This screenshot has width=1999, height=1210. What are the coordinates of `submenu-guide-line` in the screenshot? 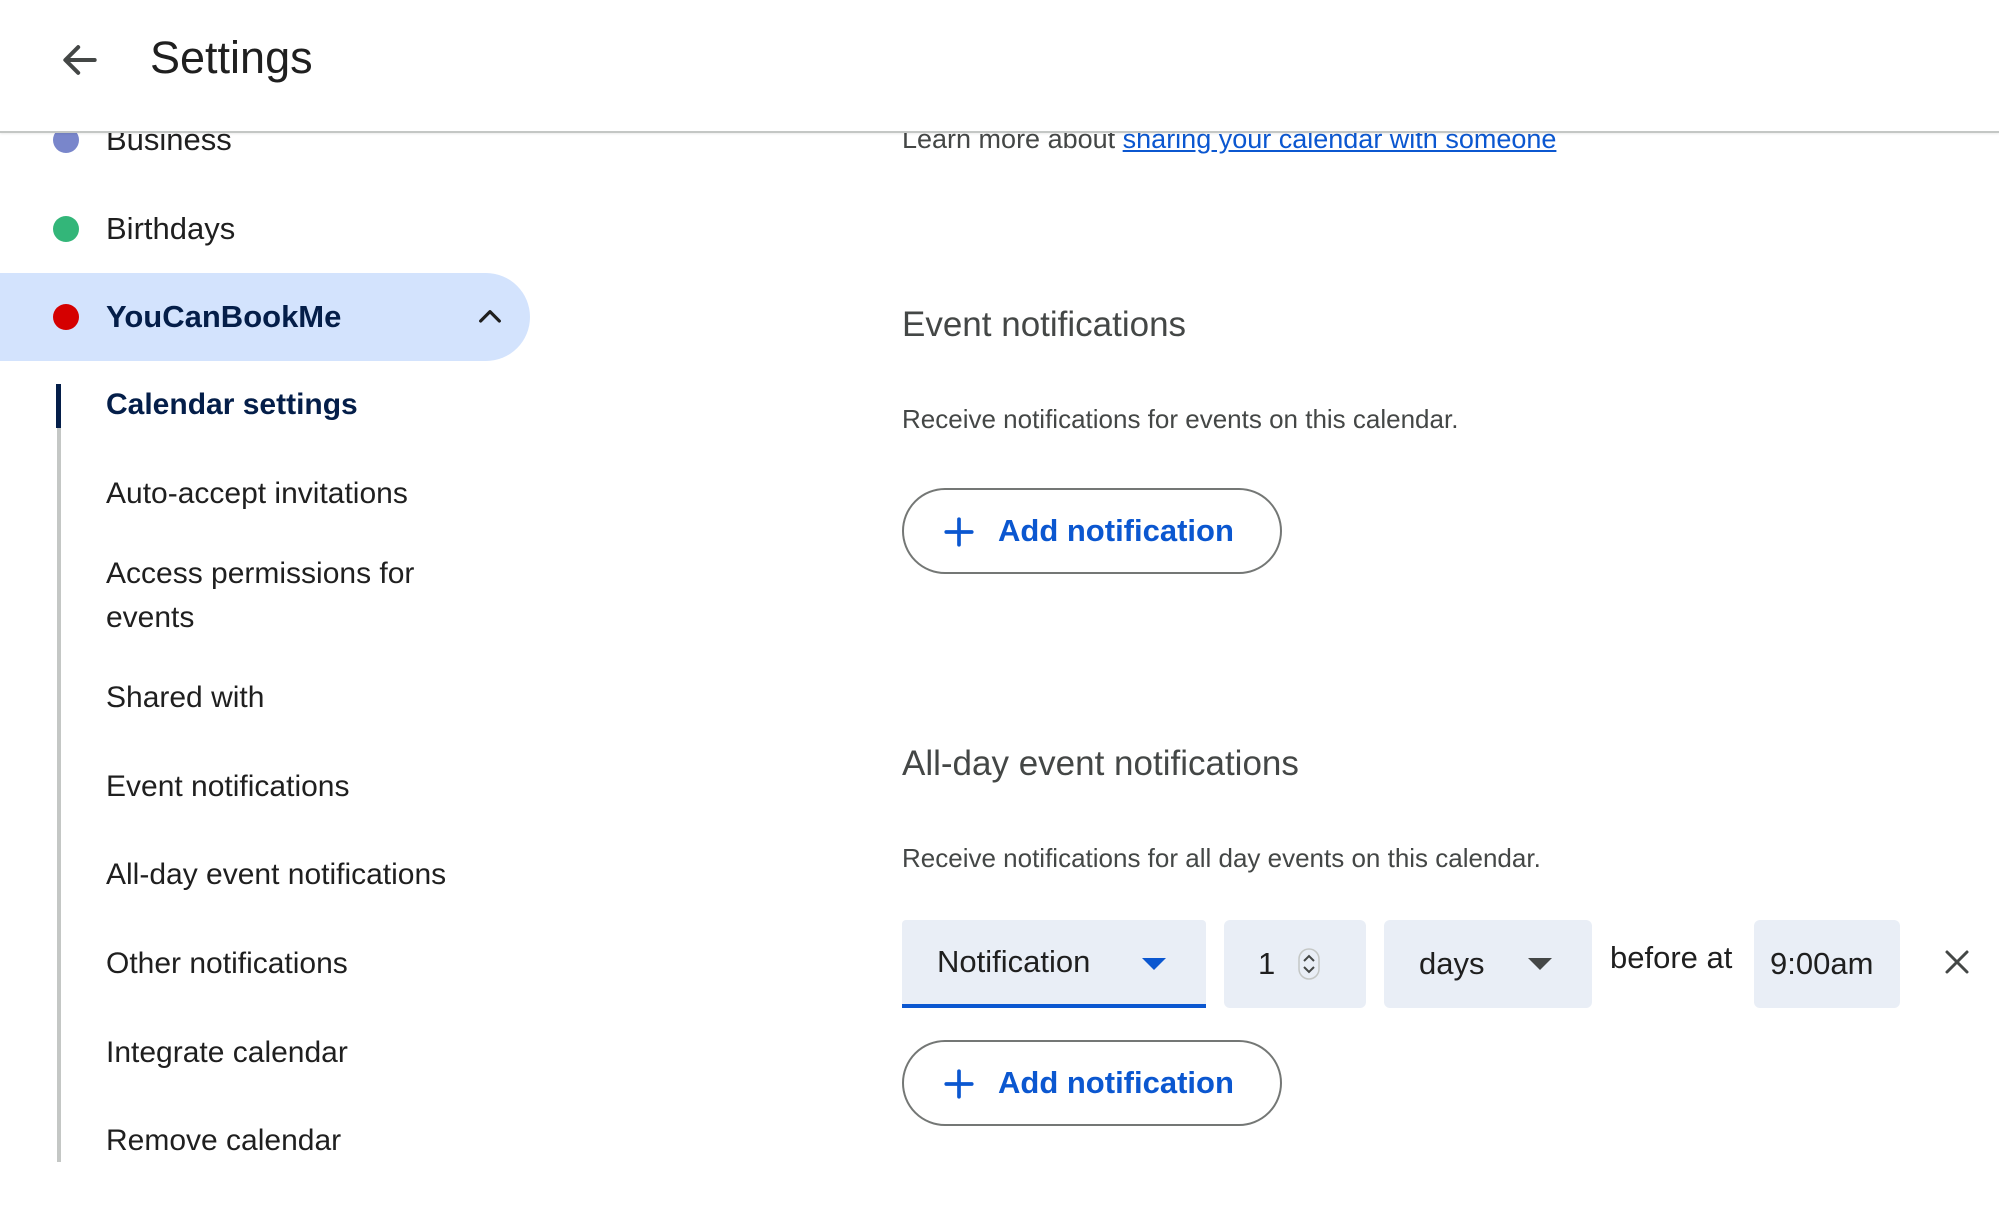 It's located at (59, 773).